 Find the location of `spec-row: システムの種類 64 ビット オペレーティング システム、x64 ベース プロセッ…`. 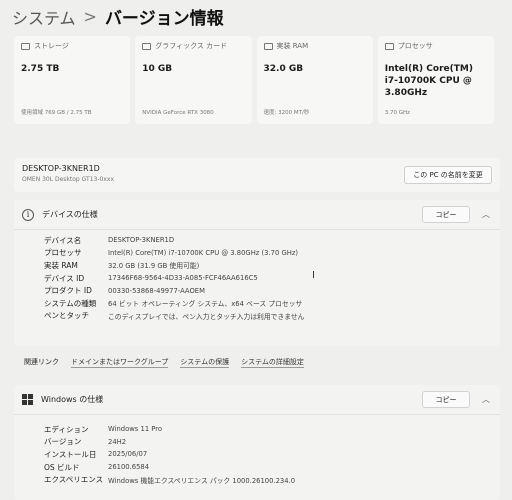

spec-row: システムの種類 64 ビット オペレーティング システム、x64 ベース プロセッ… is located at coordinates (272, 303).